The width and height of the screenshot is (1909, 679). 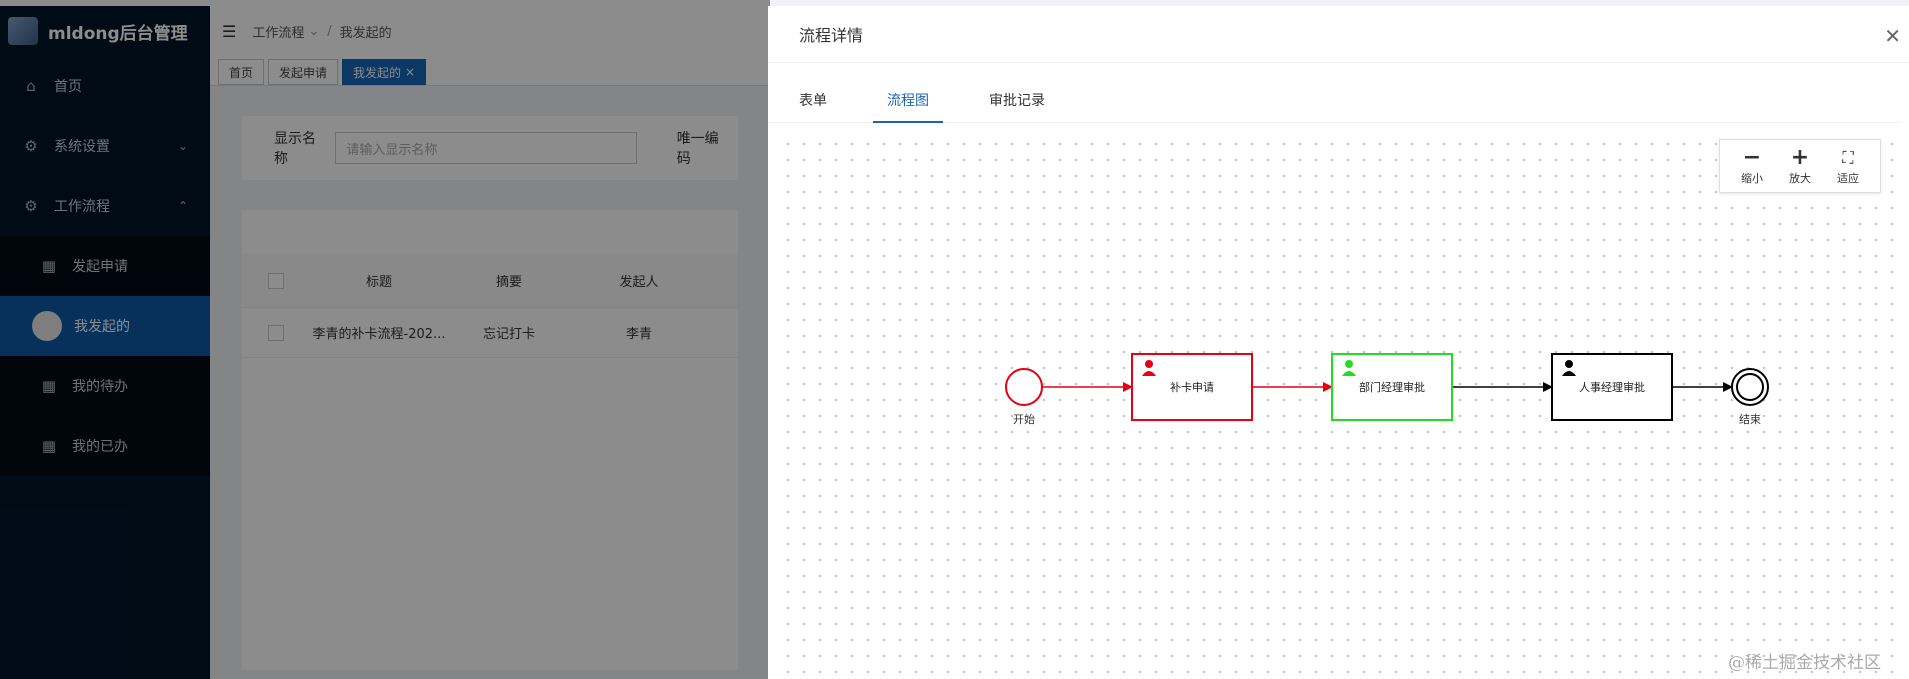 I want to click on zoom-out-button: − 缩小, so click(x=1752, y=166).